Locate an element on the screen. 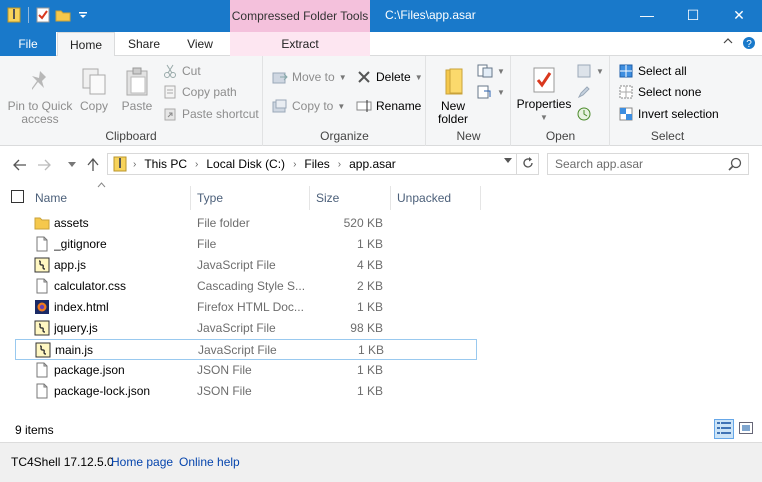  easy-access-button: ▼ is located at coordinates (491, 92).